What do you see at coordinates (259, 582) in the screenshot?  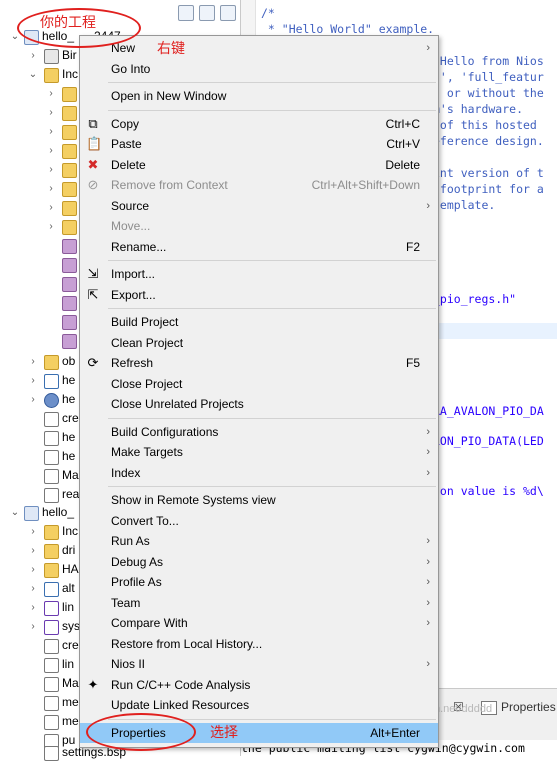 I see `menu-item-profile-as: Profile As ›` at bounding box center [259, 582].